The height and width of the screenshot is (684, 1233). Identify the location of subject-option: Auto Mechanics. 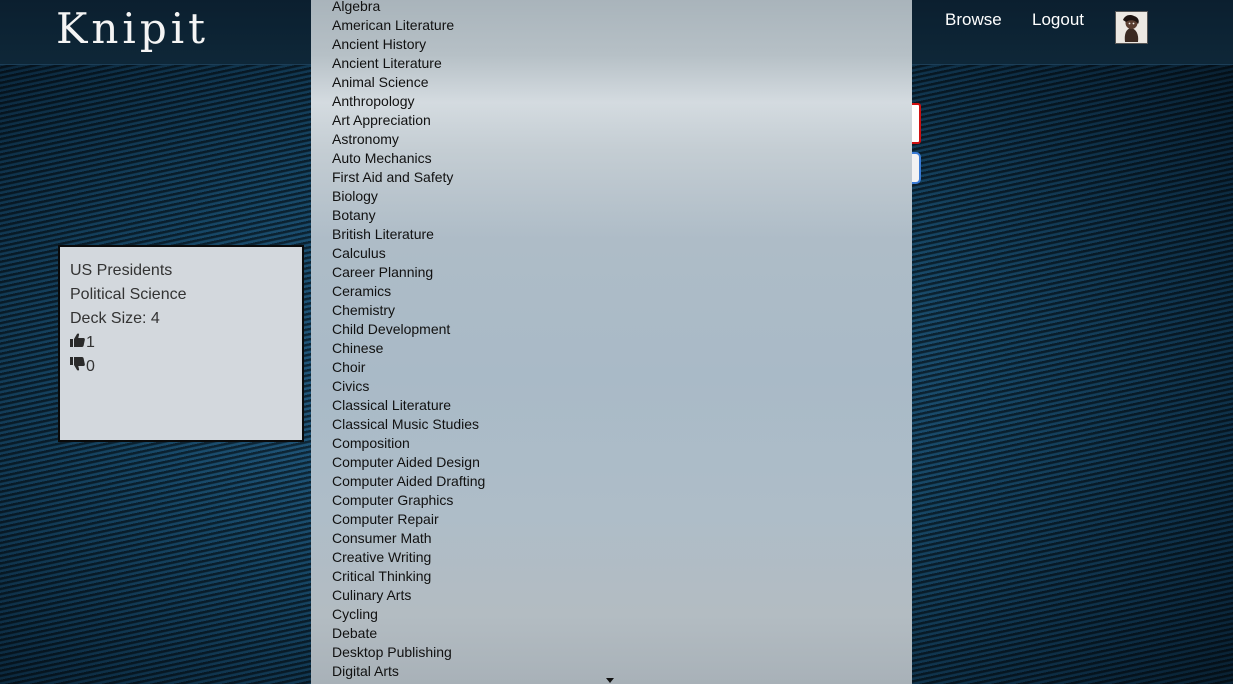
(408, 158).